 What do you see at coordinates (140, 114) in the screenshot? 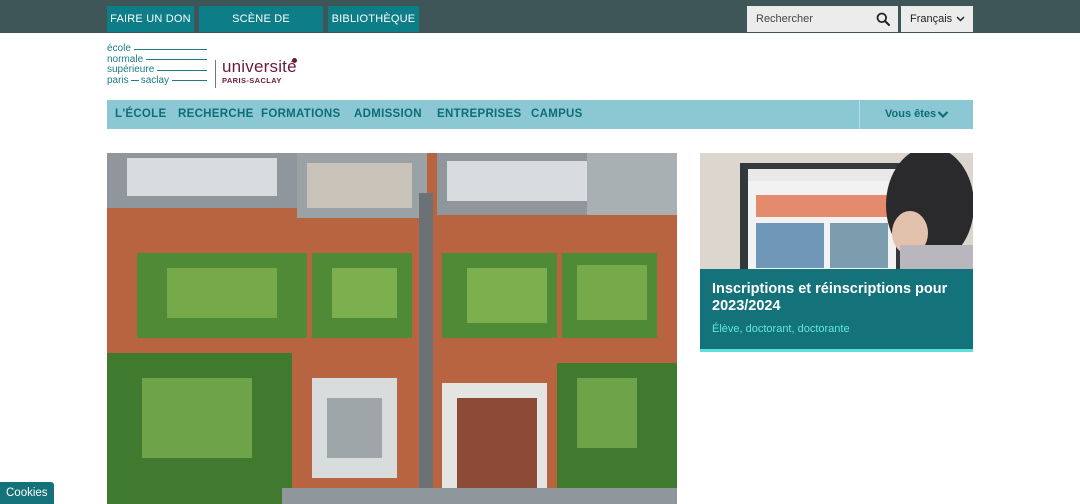
I see `nav-item-ecole: L'ÉCOLE` at bounding box center [140, 114].